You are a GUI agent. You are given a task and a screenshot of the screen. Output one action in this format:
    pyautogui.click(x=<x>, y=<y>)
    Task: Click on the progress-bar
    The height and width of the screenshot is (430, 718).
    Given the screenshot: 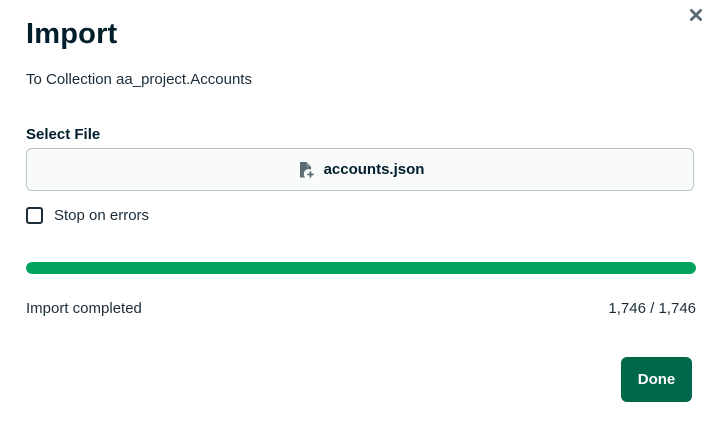 What is the action you would take?
    pyautogui.click(x=361, y=268)
    